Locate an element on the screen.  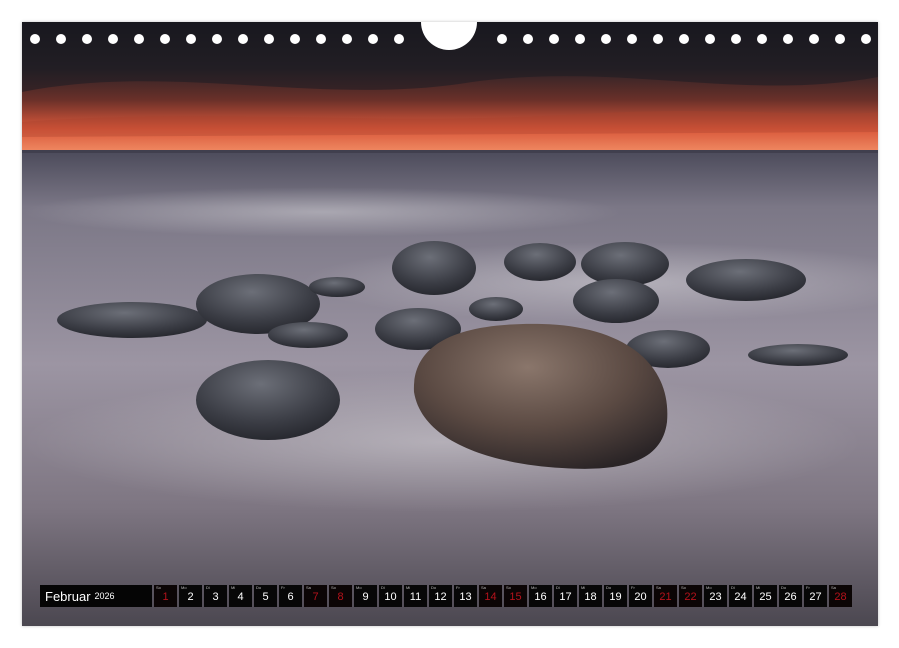
day-number: 24 is located at coordinates (740, 597).